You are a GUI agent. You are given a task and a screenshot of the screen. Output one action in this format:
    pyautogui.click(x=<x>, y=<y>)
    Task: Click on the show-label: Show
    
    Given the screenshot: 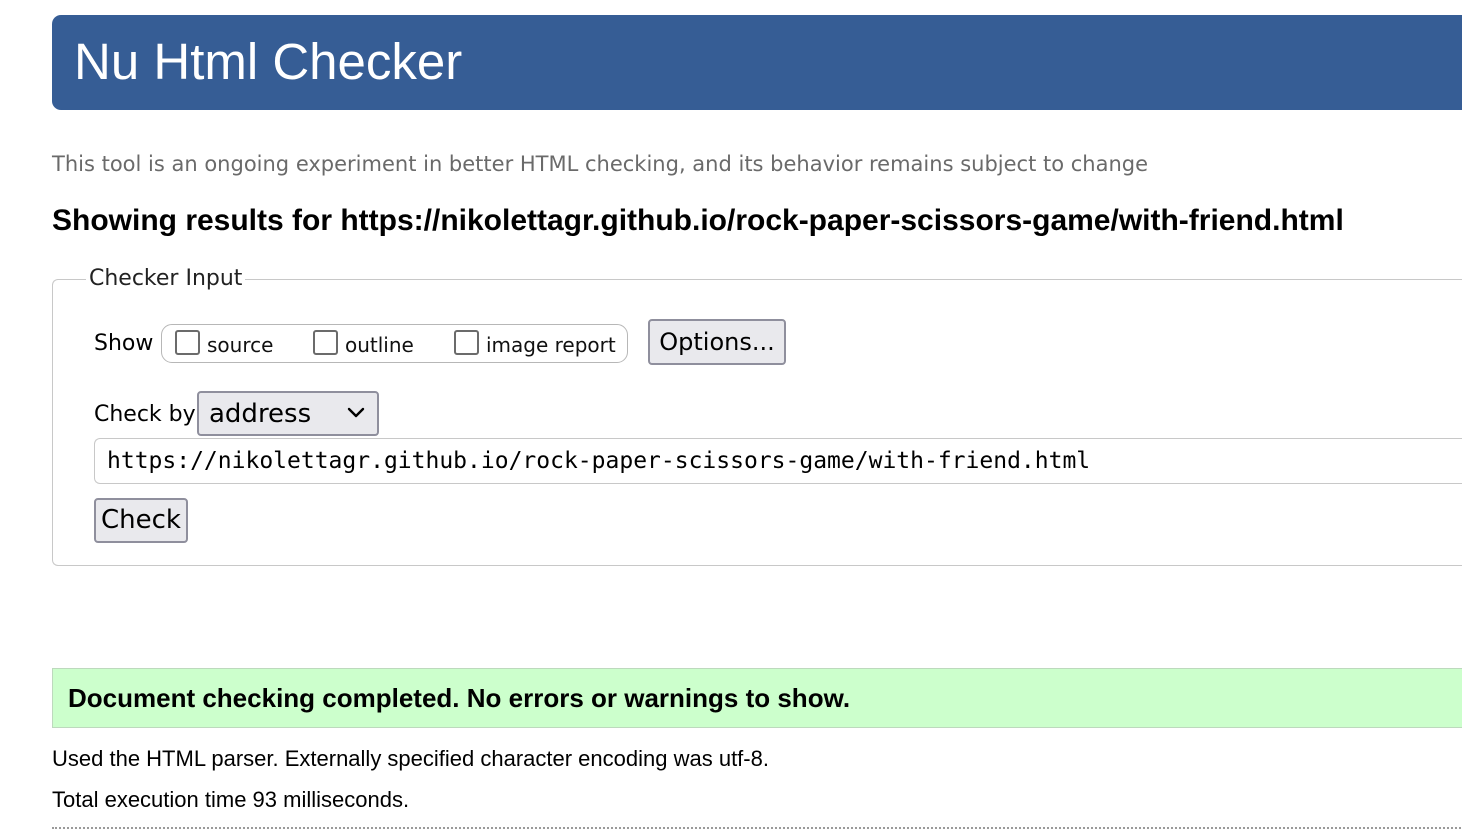 What is the action you would take?
    pyautogui.click(x=124, y=343)
    